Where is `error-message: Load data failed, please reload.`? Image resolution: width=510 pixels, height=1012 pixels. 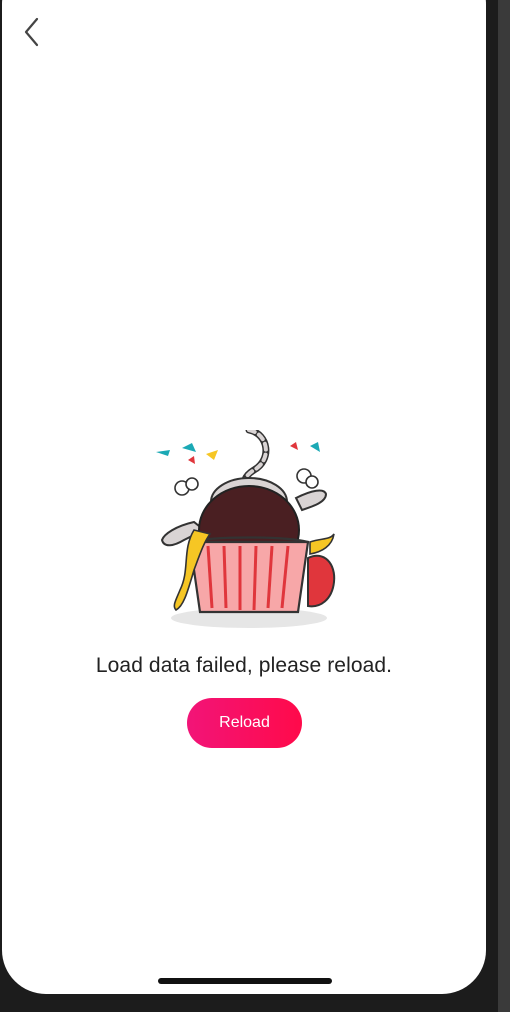 error-message: Load data failed, please reload. is located at coordinates (244, 665).